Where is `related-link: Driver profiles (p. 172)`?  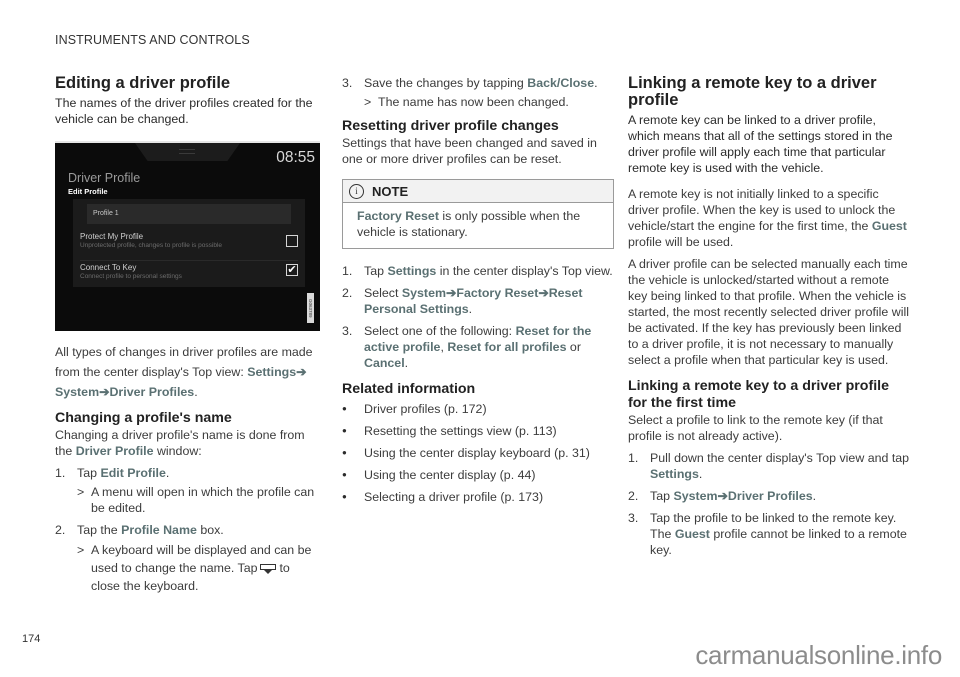 related-link: Driver profiles (p. 172) is located at coordinates (478, 409).